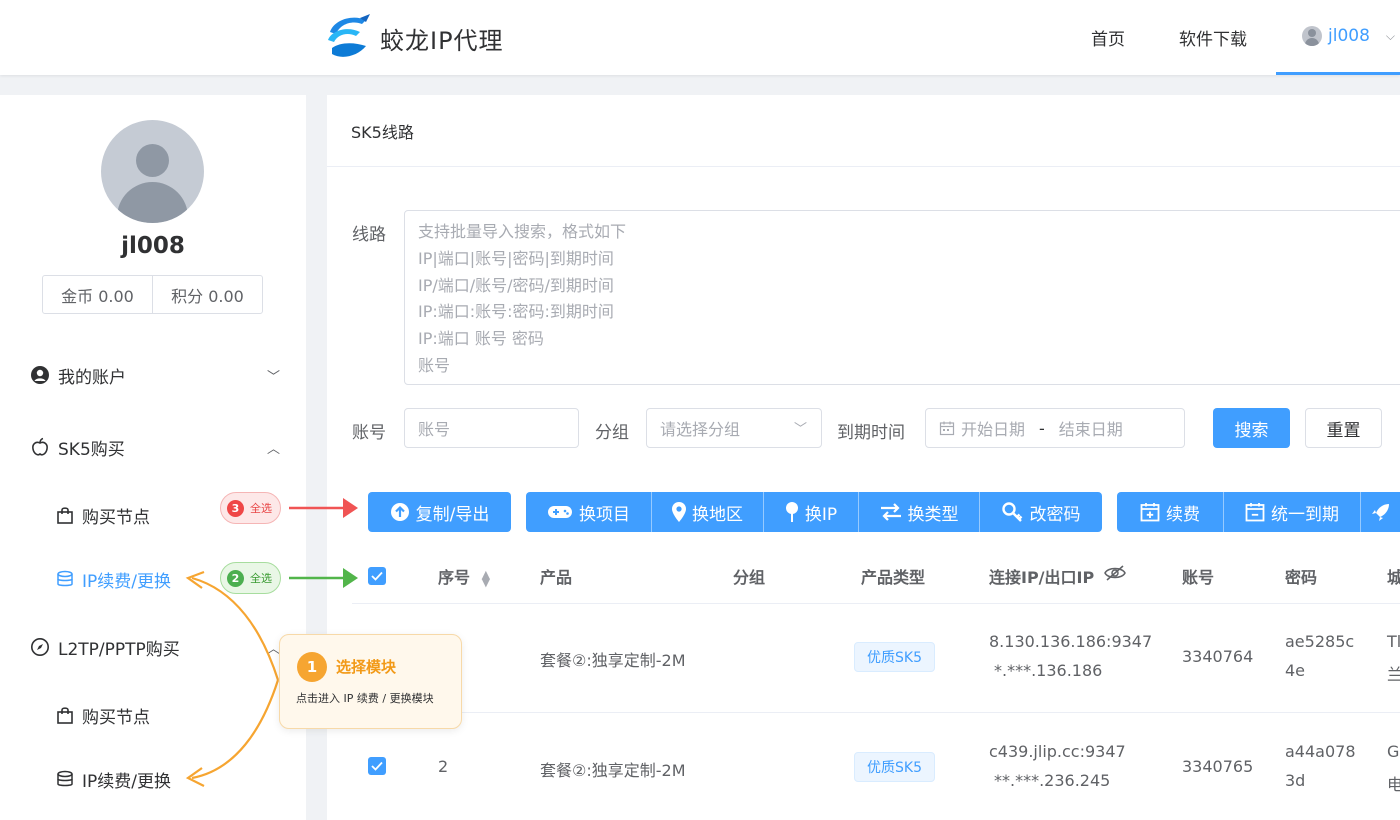  Describe the element at coordinates (1217, 766) in the screenshot. I see `cell-account: 3340765` at that location.